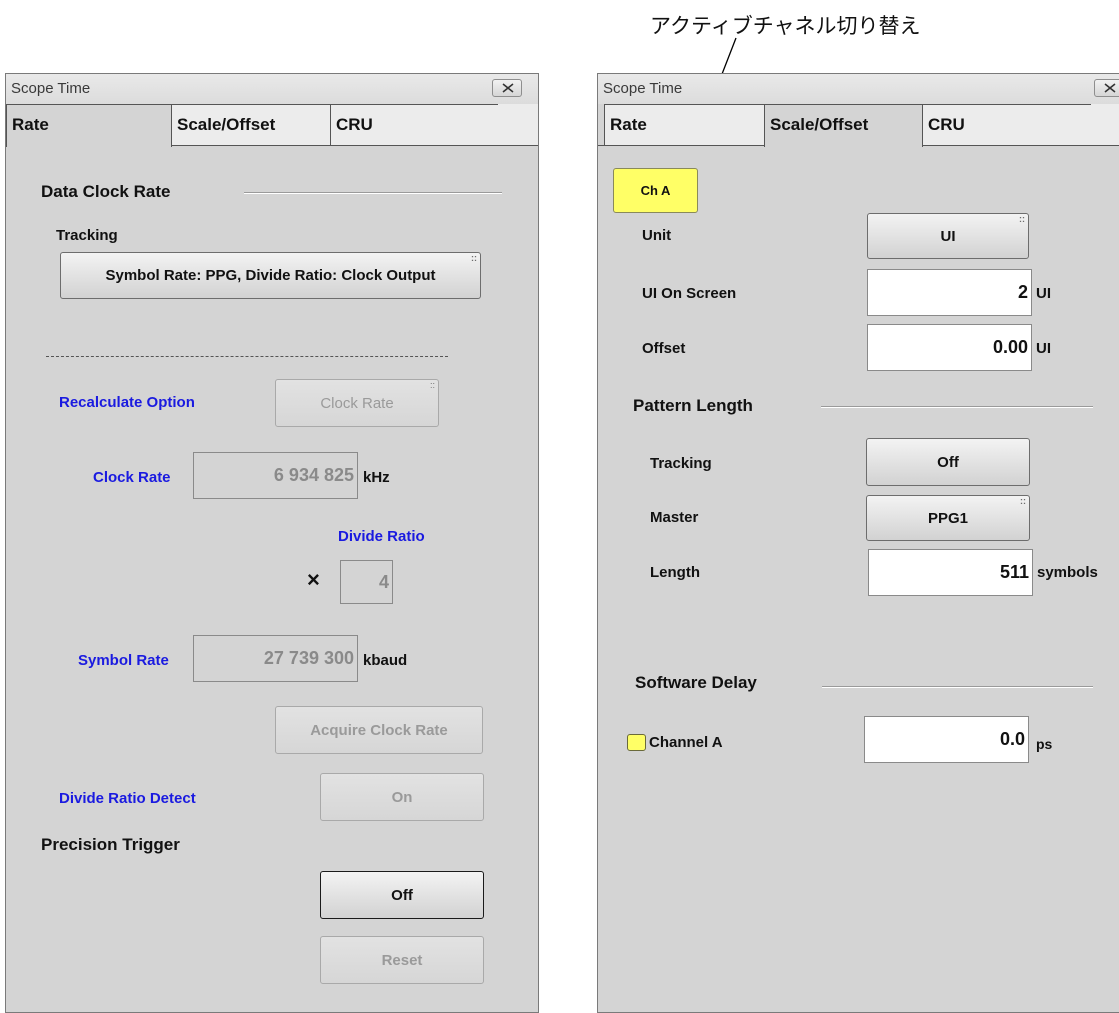 This screenshot has width=1119, height=1013. Describe the element at coordinates (664, 348) in the screenshot. I see `offset-label: Offset` at that location.